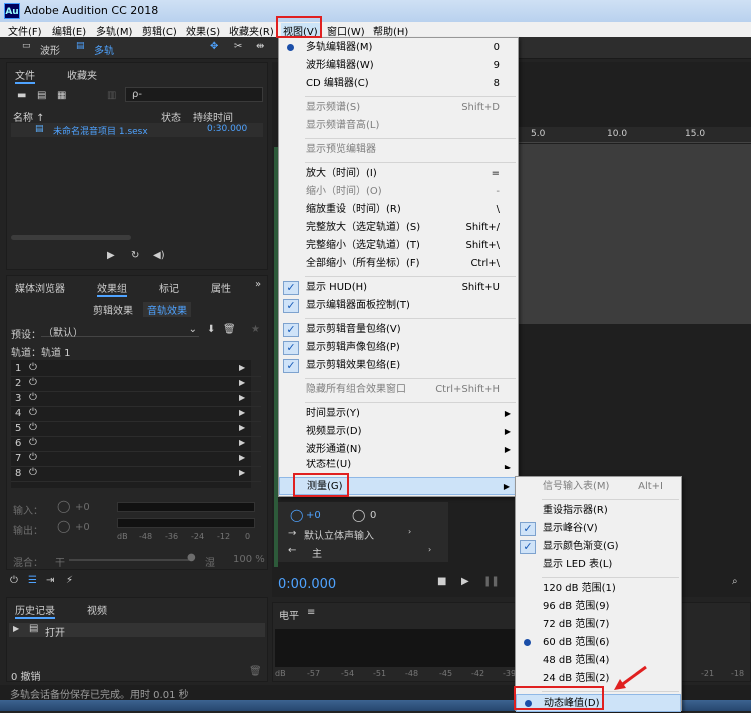  Describe the element at coordinates (136, 444) in the screenshot. I see `effect-slot: 6 ⏻ ▶` at that location.